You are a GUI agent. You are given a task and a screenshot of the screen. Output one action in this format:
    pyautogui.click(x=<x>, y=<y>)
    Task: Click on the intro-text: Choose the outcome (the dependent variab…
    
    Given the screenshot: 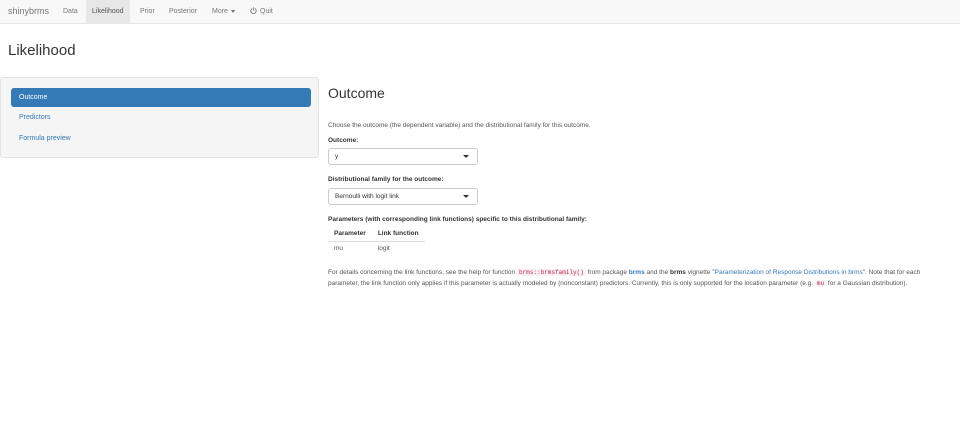 What is the action you would take?
    pyautogui.click(x=459, y=125)
    